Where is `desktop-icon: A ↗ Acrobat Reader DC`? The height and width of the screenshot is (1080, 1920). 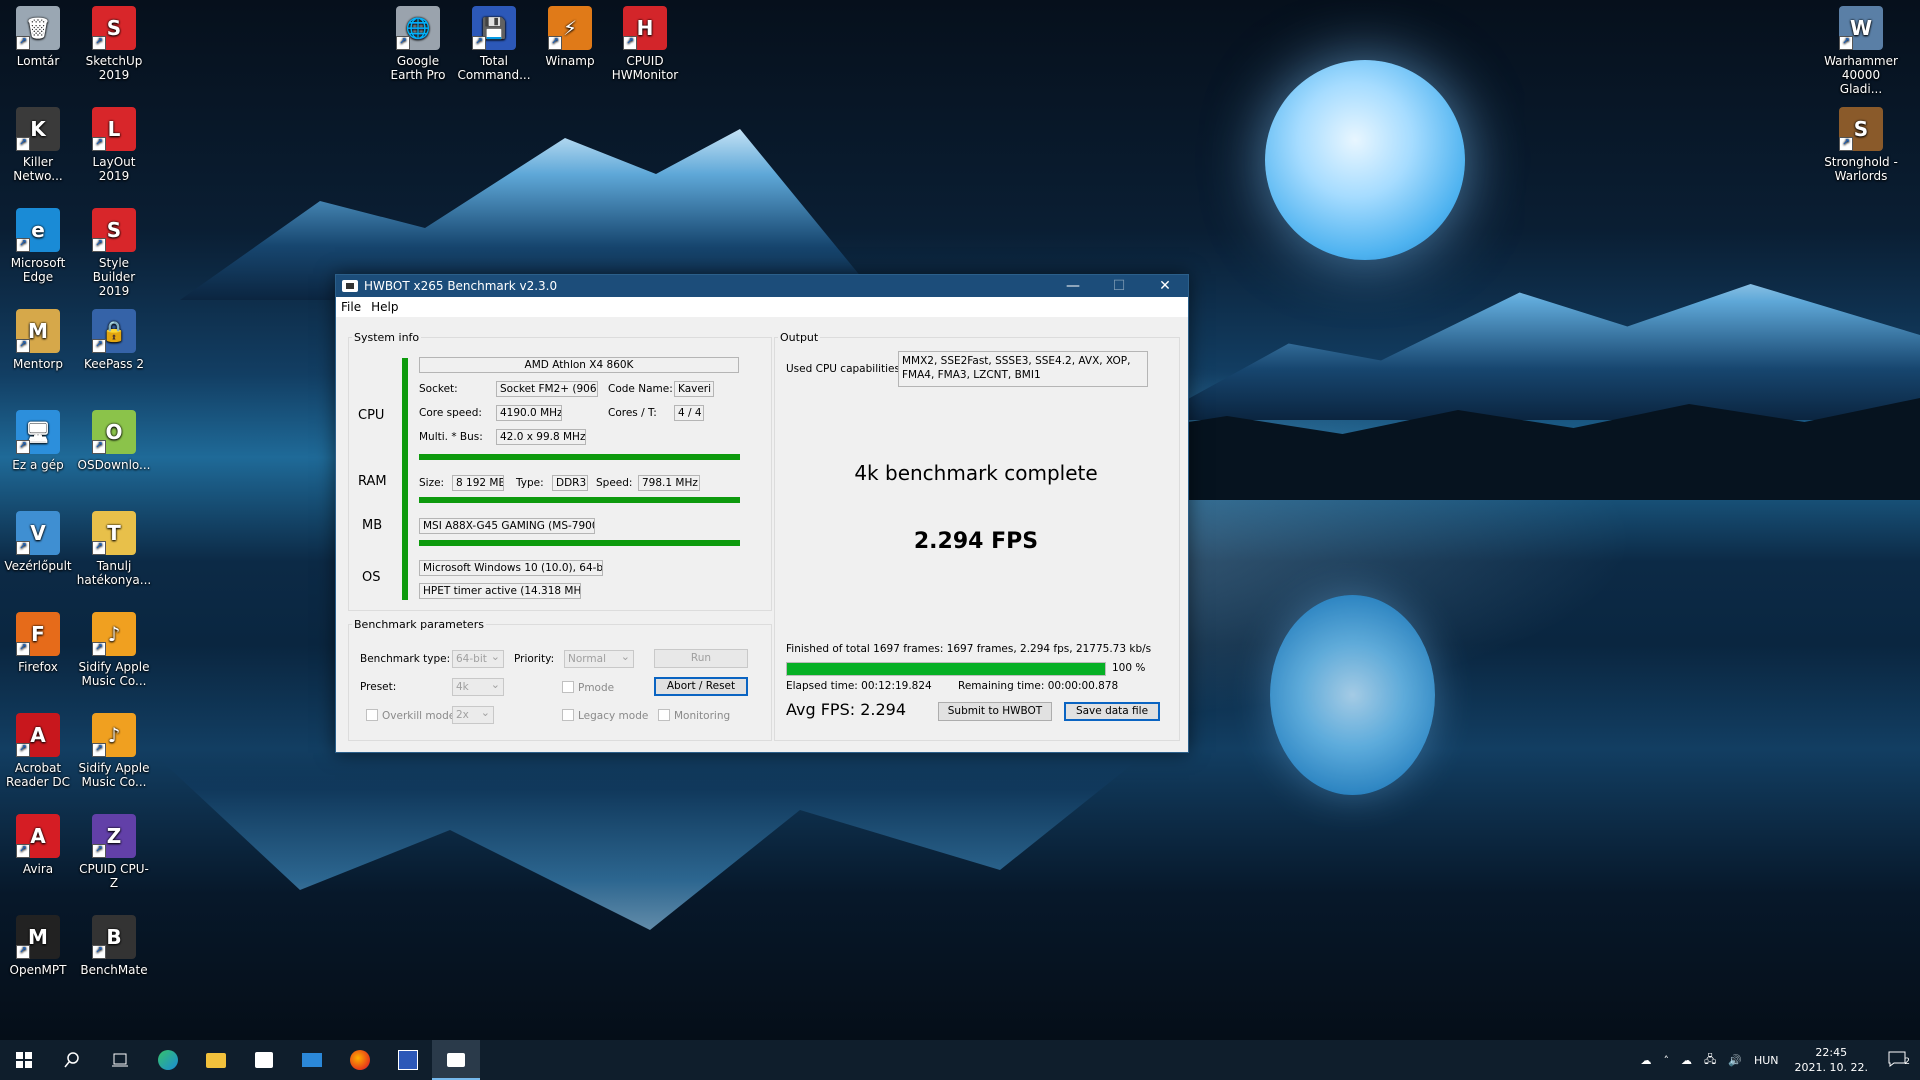 desktop-icon: A ↗ Acrobat Reader DC is located at coordinates (38, 751).